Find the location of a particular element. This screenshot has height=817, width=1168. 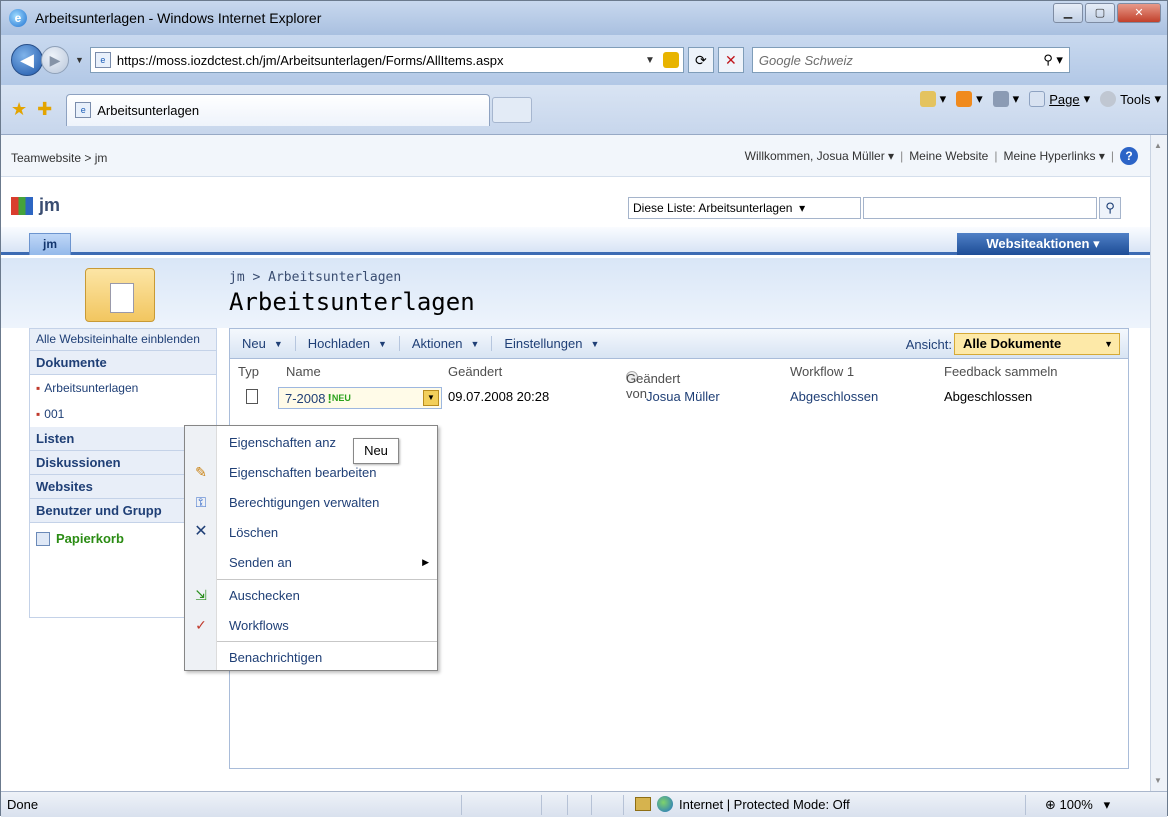

item-feedback: Abgeschlossen is located at coordinates (988, 396).